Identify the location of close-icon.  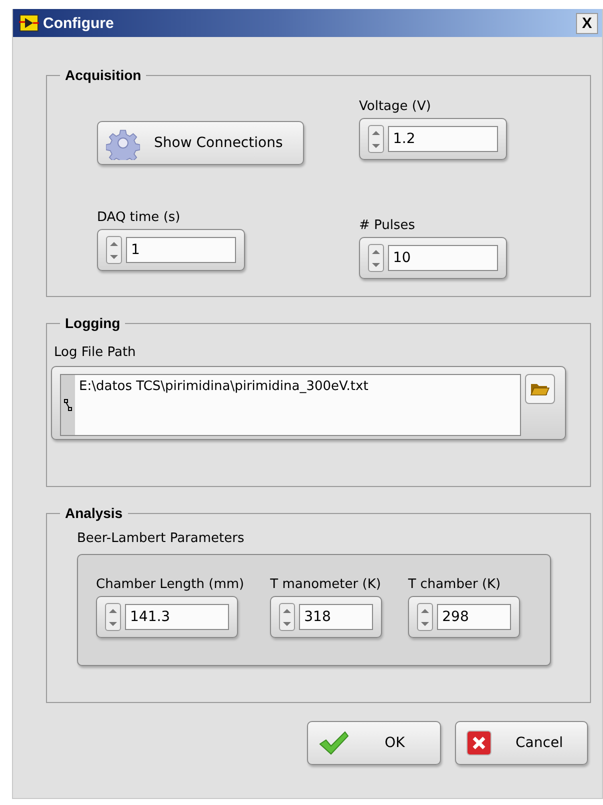
(479, 743).